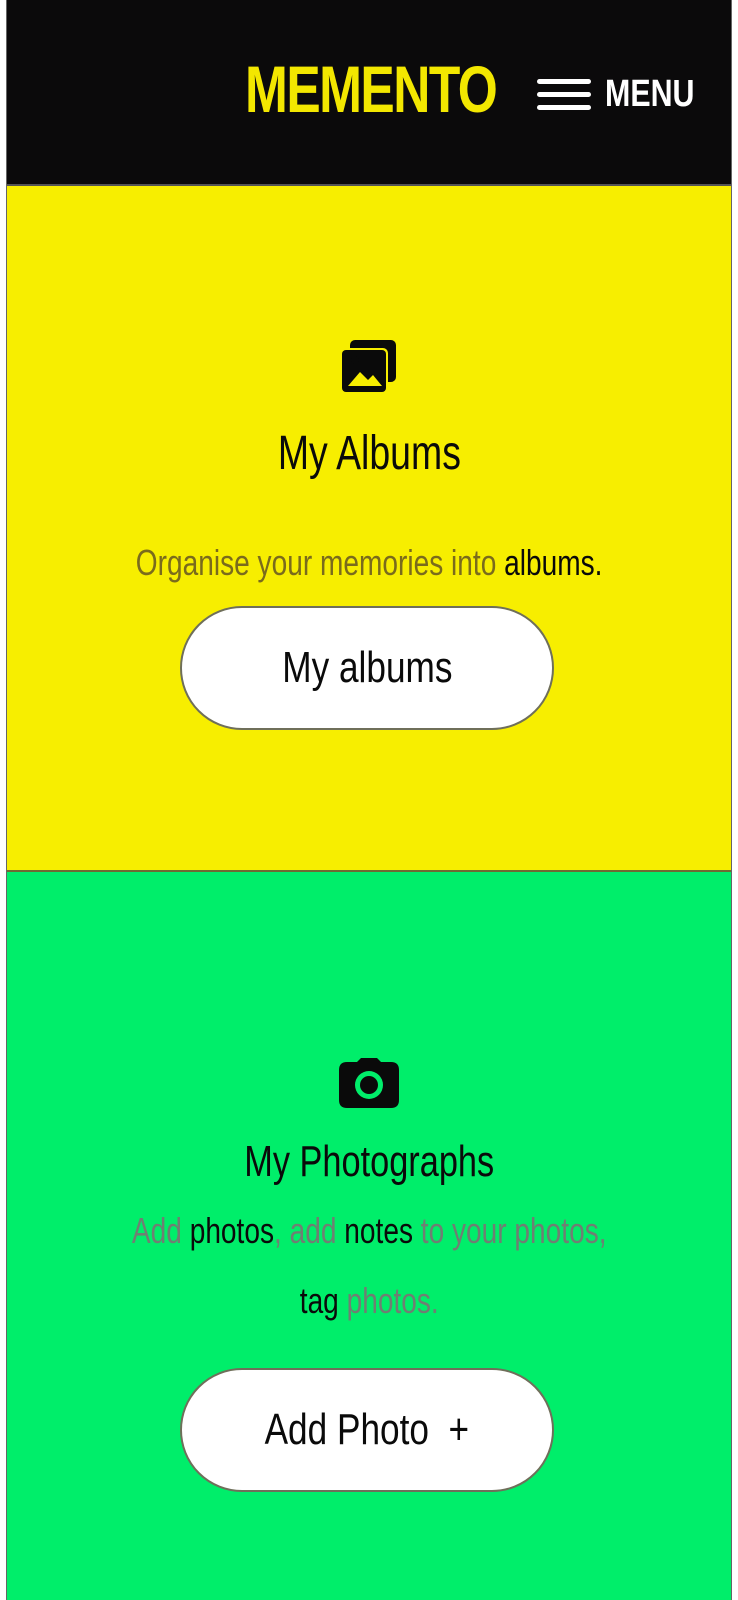 The image size is (738, 1600). I want to click on menu-button: MENU, so click(627, 94).